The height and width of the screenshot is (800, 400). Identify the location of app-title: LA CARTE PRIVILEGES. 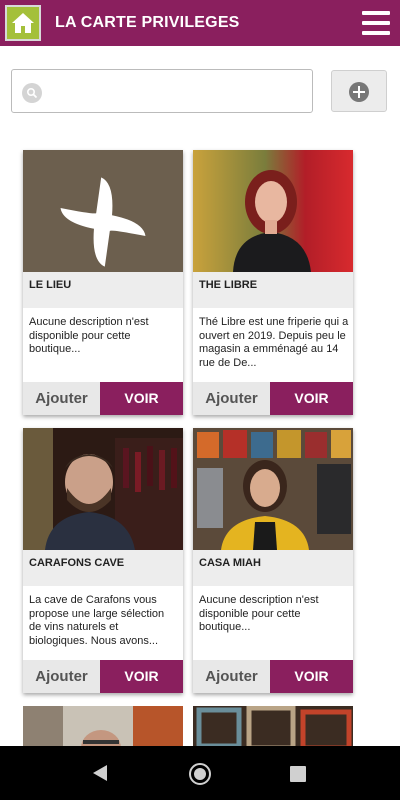
(147, 22).